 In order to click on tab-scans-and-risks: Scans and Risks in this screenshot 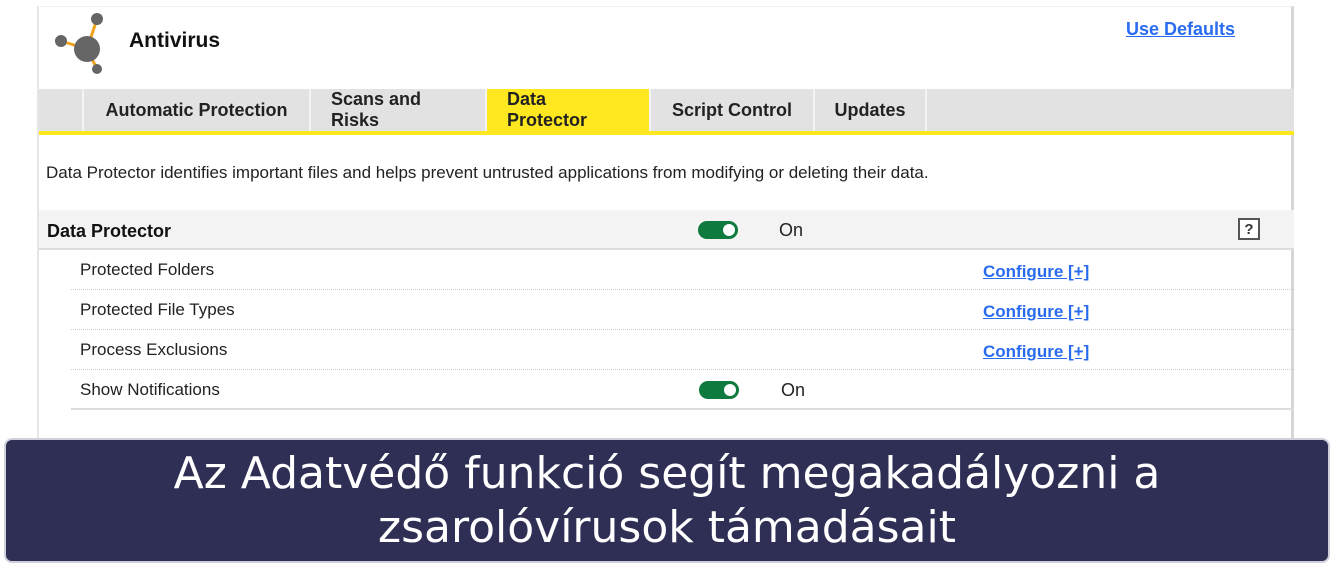, I will do `click(399, 110)`.